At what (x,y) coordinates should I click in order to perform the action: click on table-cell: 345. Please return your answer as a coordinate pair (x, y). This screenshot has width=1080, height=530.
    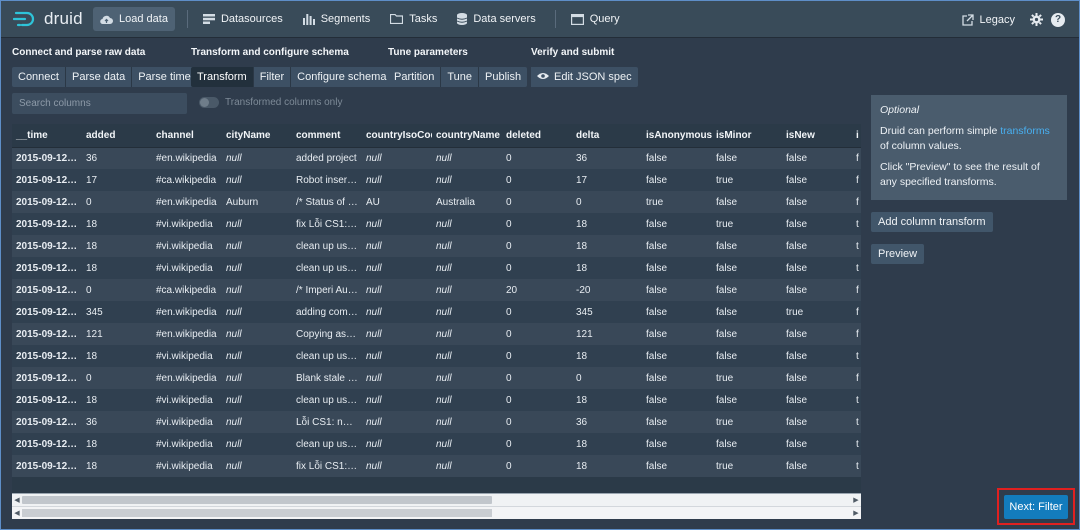
    Looking at the image, I should click on (607, 312).